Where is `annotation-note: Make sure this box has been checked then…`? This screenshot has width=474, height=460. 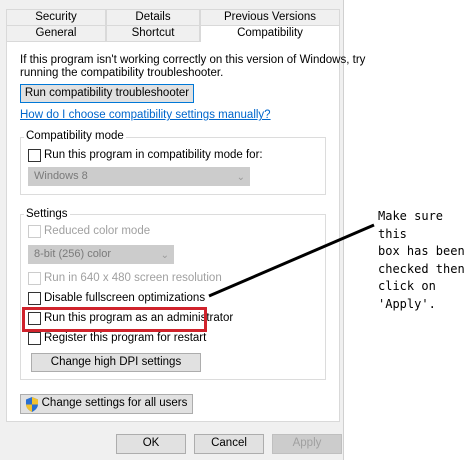 annotation-note: Make sure this box has been checked then… is located at coordinates (421, 260).